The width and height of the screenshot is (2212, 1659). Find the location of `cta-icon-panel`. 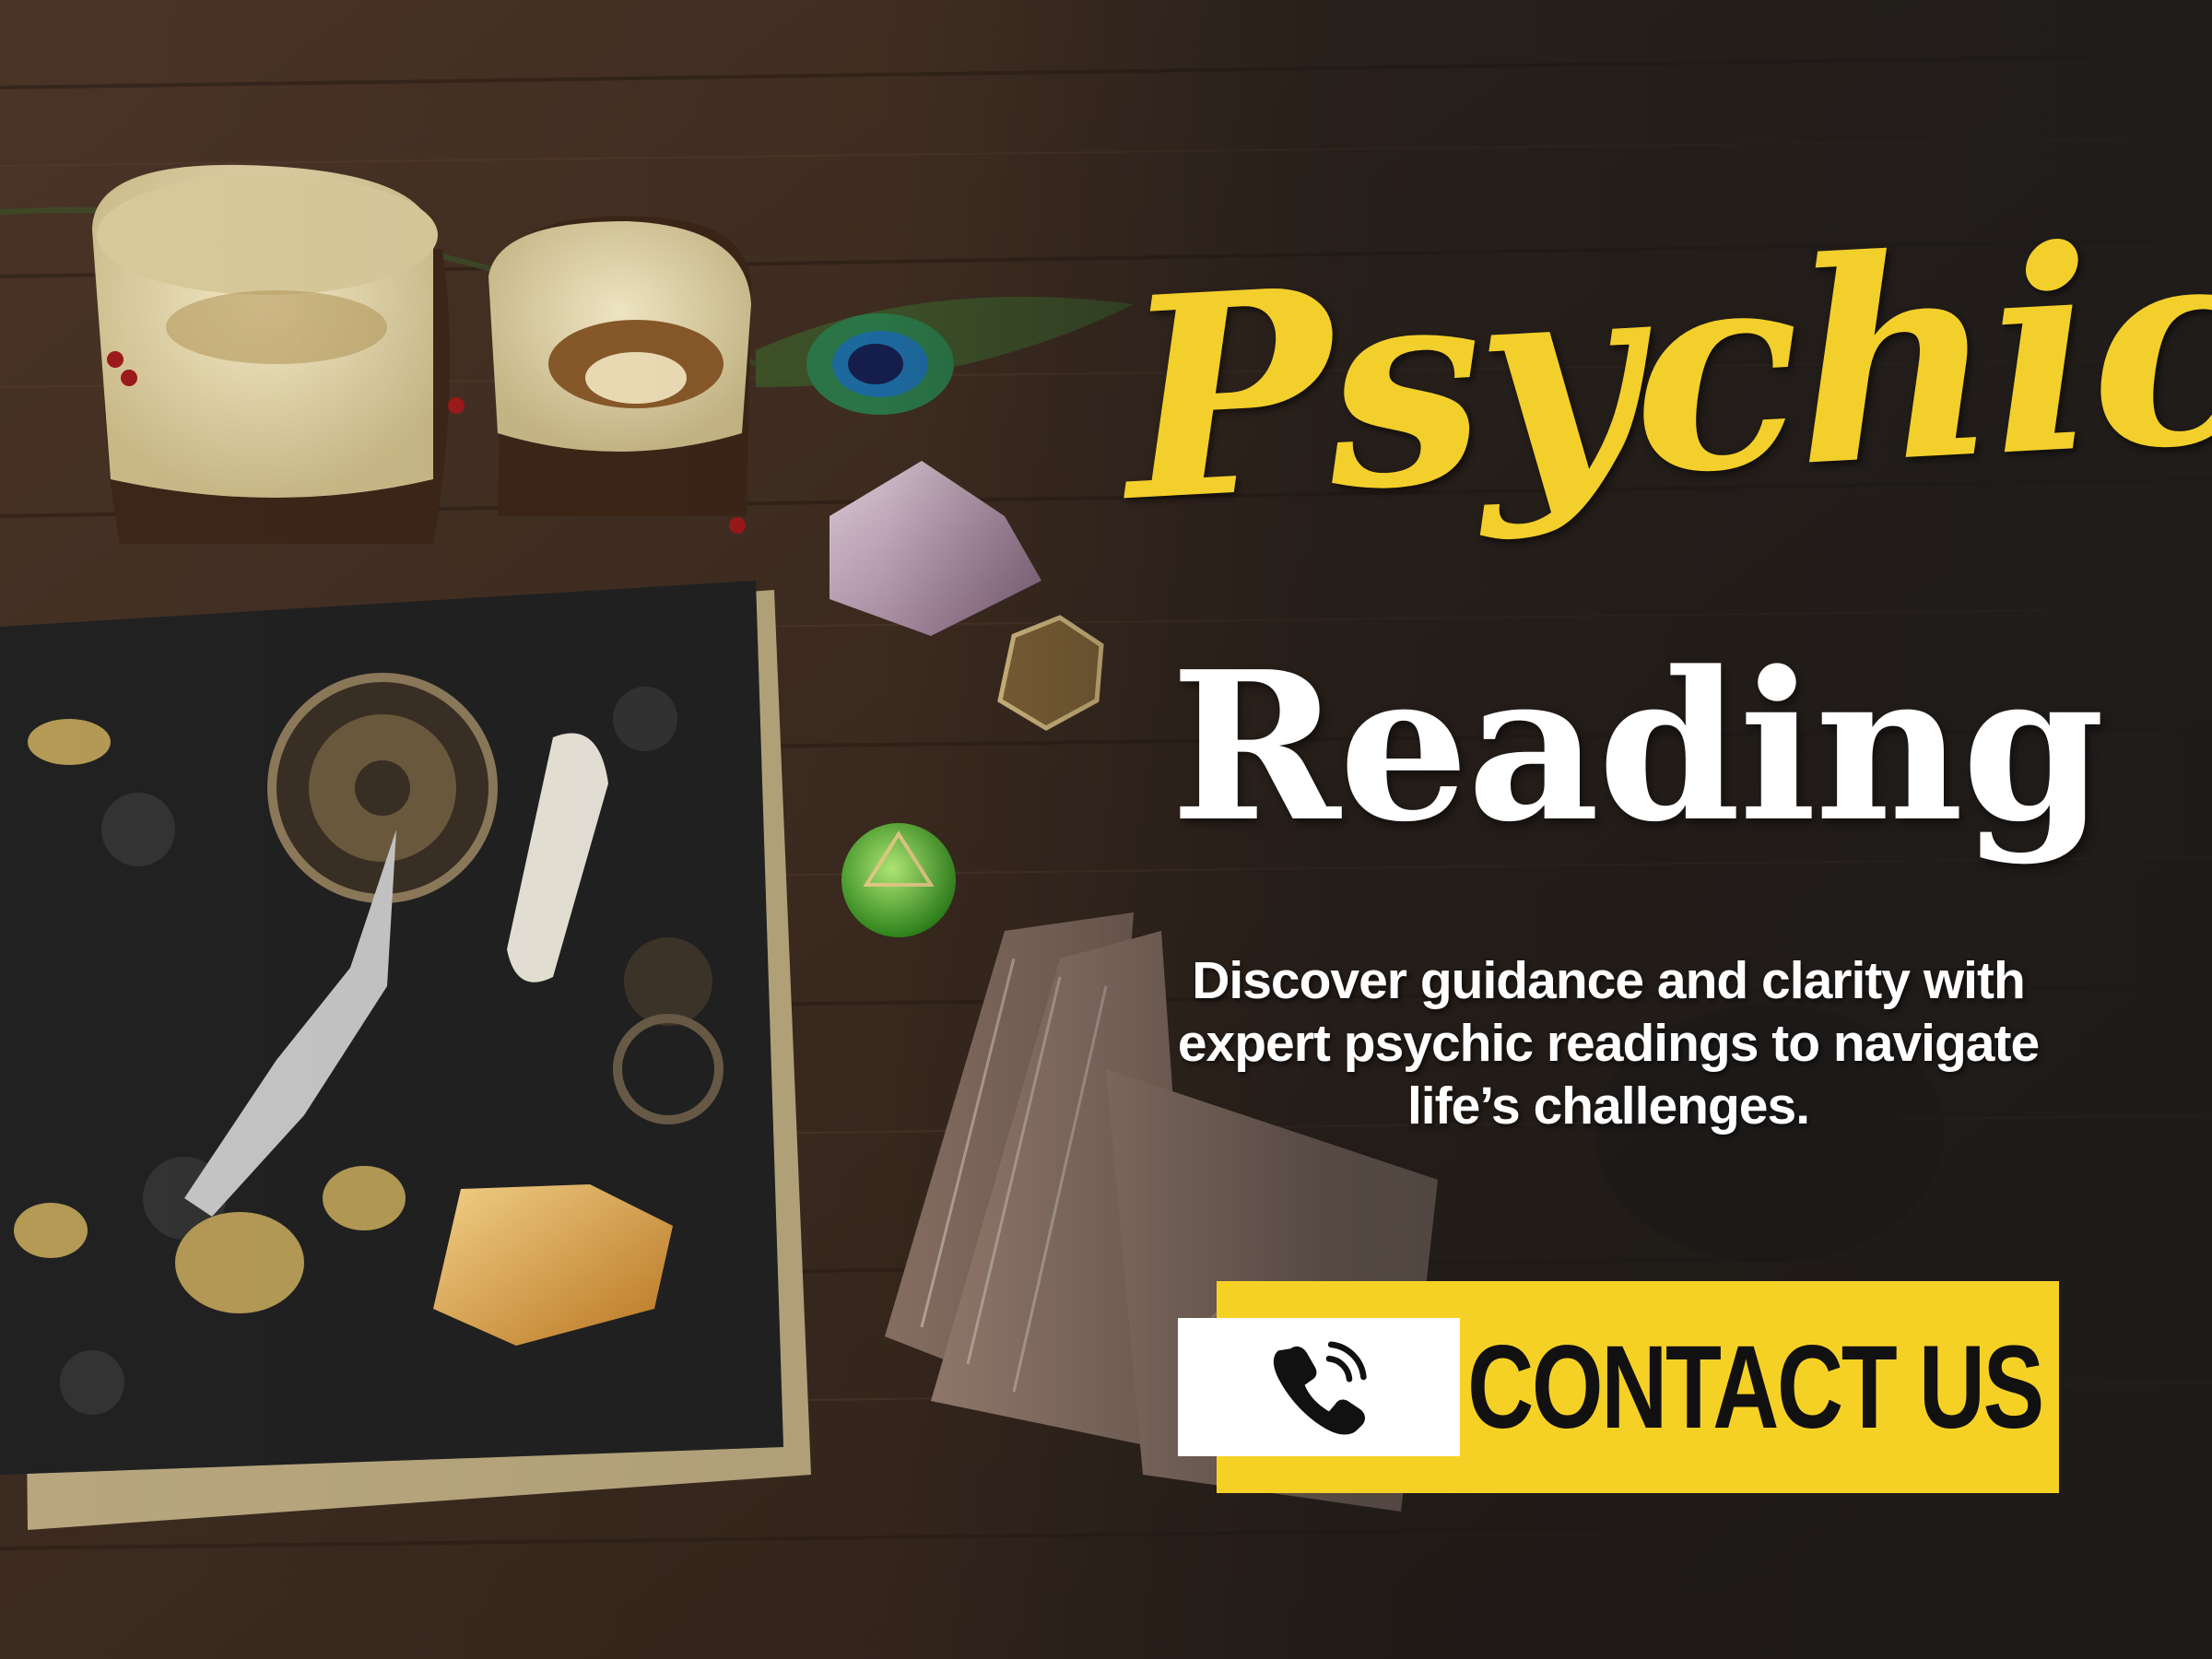

cta-icon-panel is located at coordinates (1319, 1387).